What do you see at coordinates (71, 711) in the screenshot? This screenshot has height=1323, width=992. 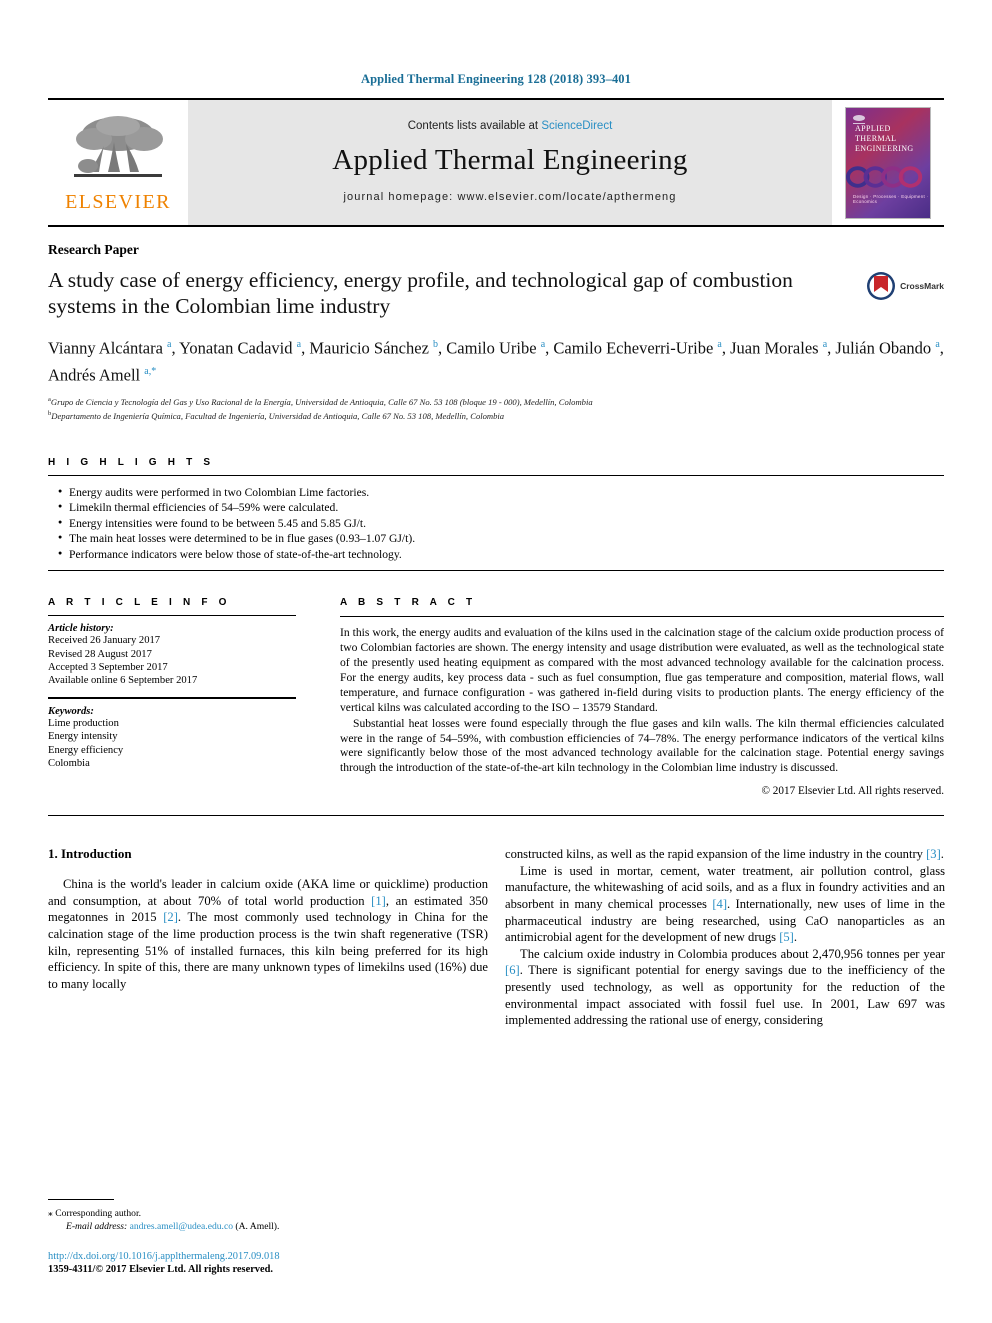 I see `keywords-heading: Keywords:` at bounding box center [71, 711].